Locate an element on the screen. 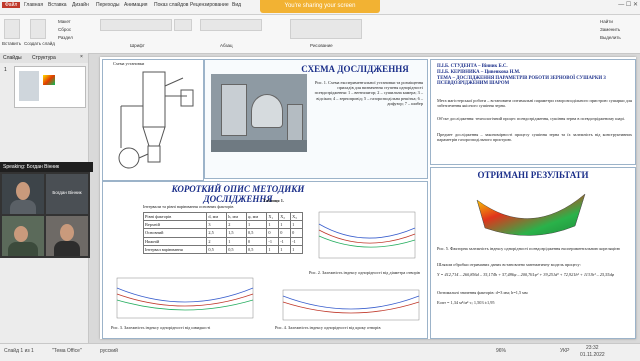  layout-button: Макет is located at coordinates (64, 21).